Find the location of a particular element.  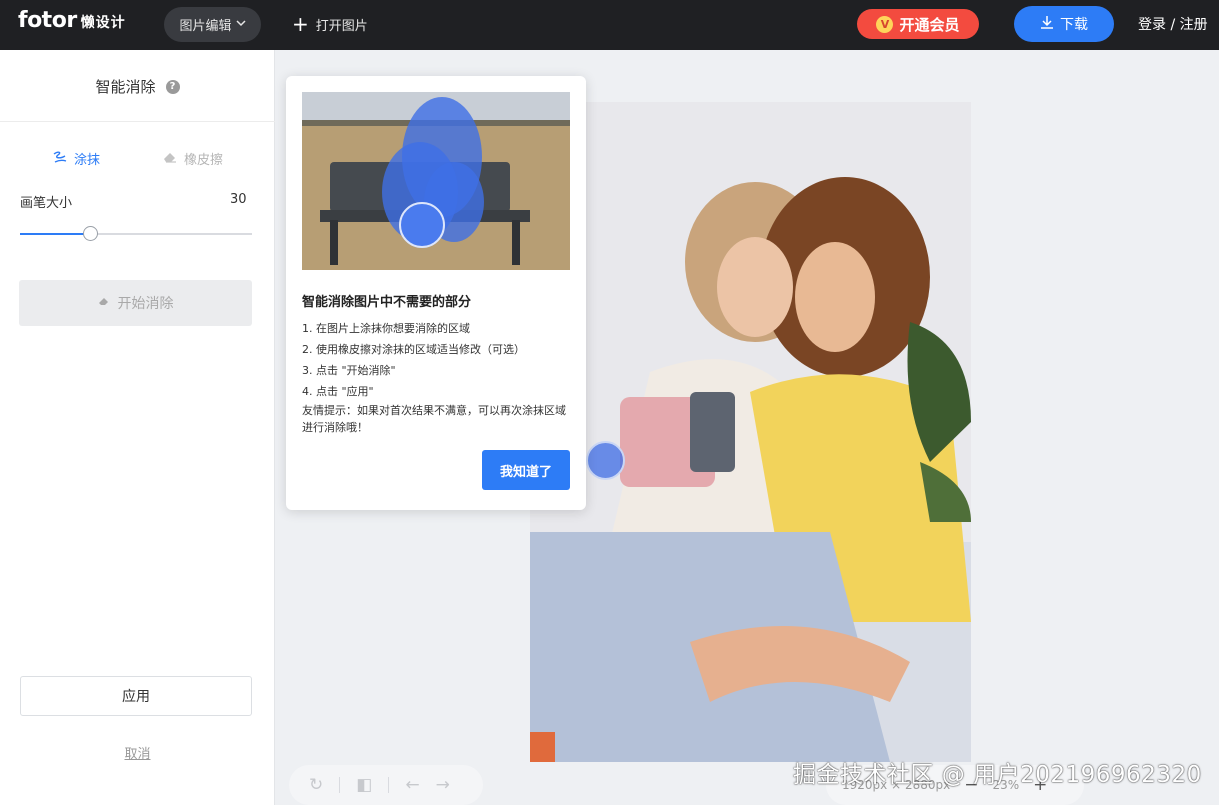

panel-title: 智能消除 ? is located at coordinates (137, 86).